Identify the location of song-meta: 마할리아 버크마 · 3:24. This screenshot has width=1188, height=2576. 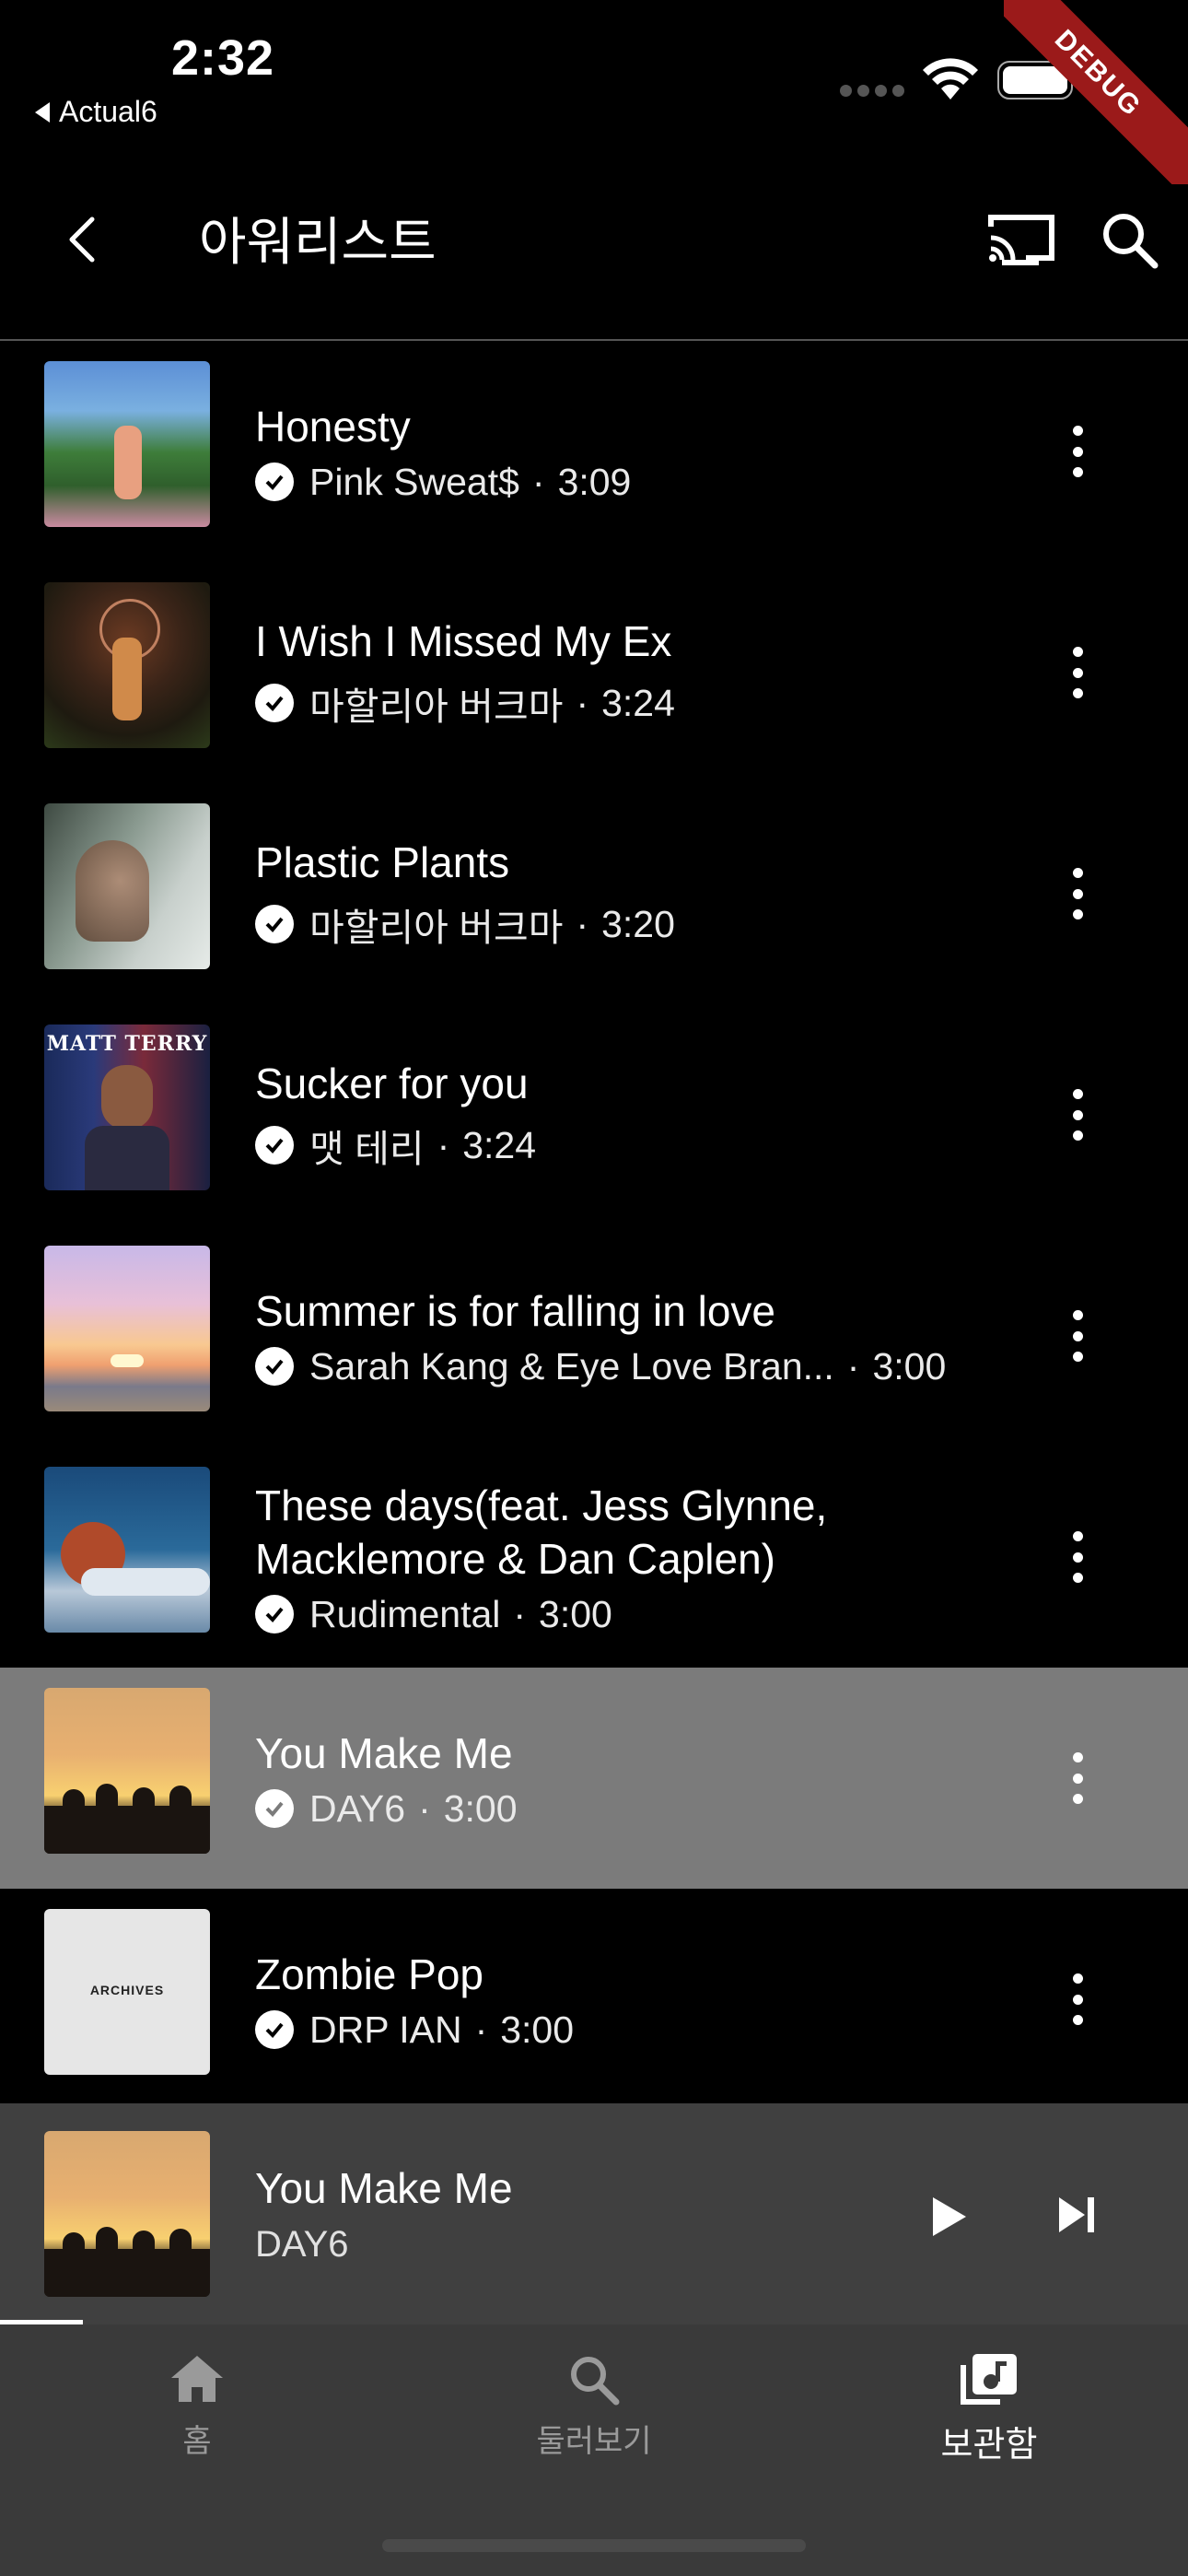
(632, 703).